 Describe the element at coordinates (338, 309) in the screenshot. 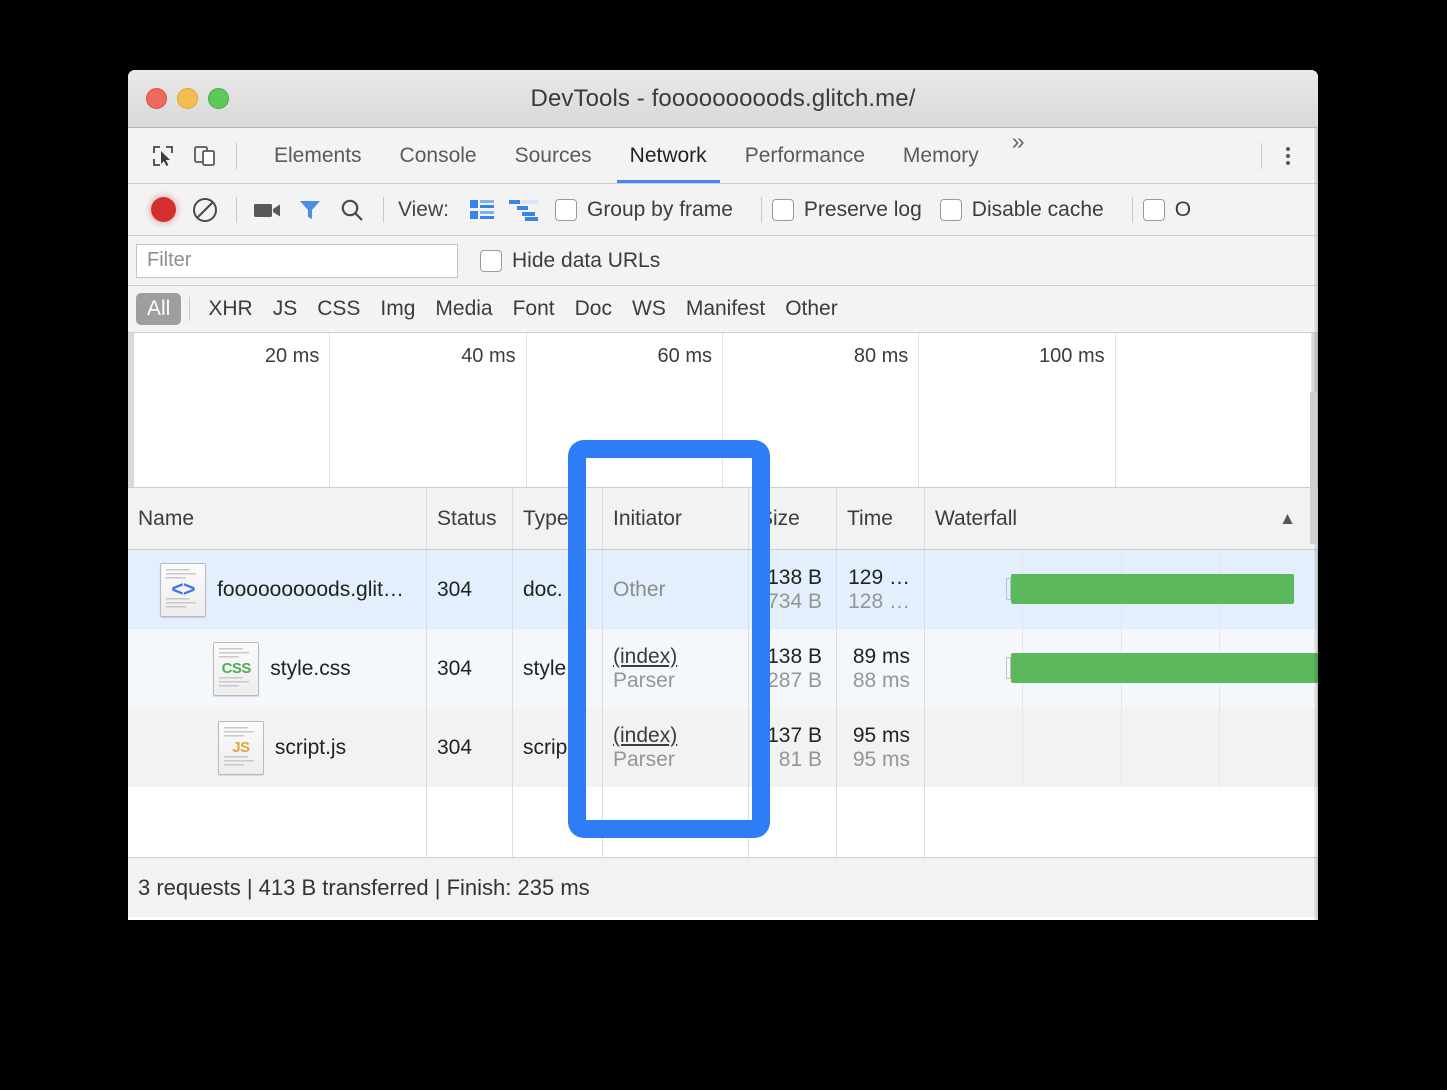

I see `type-filter-css: CSS` at that location.